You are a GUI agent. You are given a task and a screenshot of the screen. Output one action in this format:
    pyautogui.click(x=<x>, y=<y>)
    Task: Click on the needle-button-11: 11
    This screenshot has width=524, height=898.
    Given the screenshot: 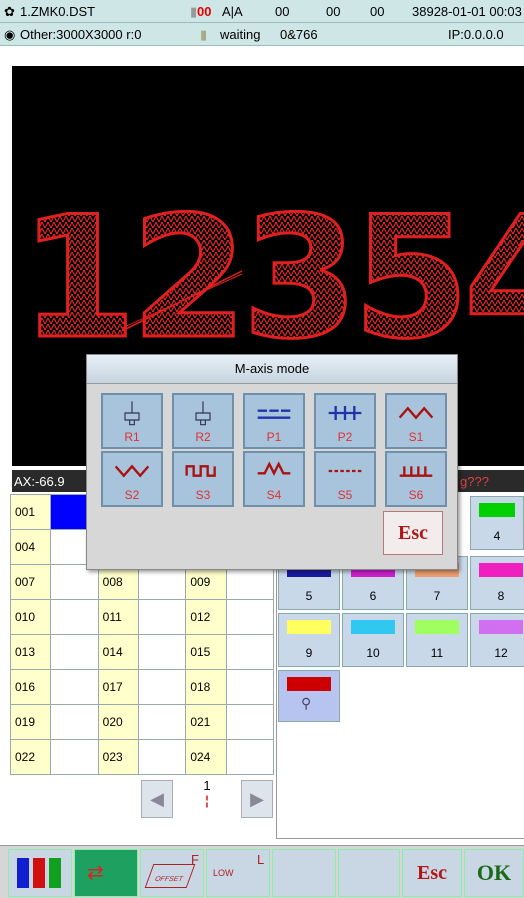 What is the action you would take?
    pyautogui.click(x=437, y=640)
    